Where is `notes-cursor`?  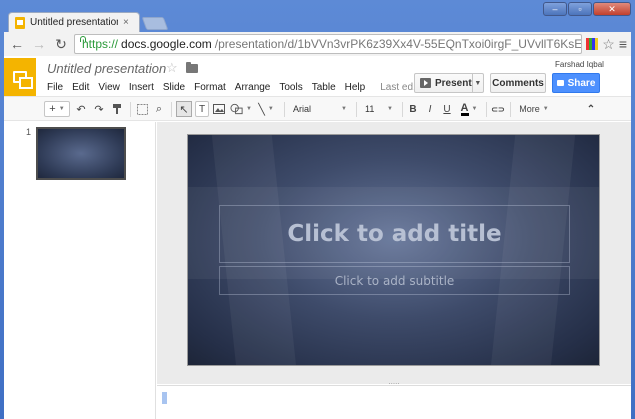
notes-cursor is located at coordinates (164, 398).